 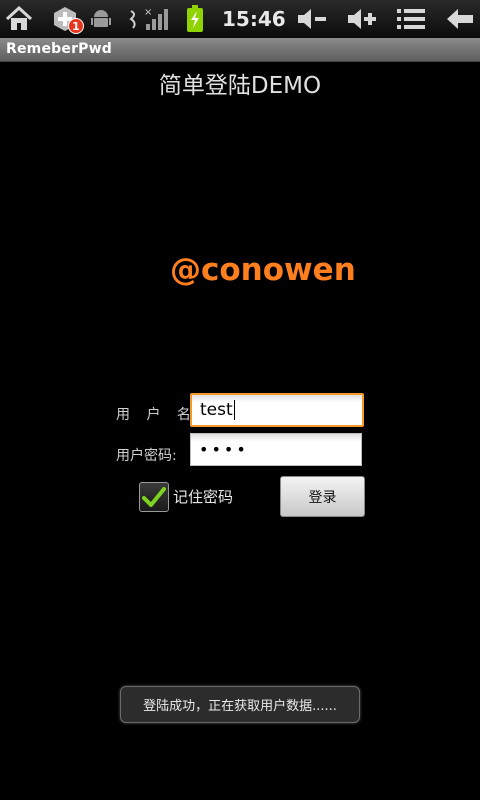 I want to click on back-icon, so click(x=460, y=19).